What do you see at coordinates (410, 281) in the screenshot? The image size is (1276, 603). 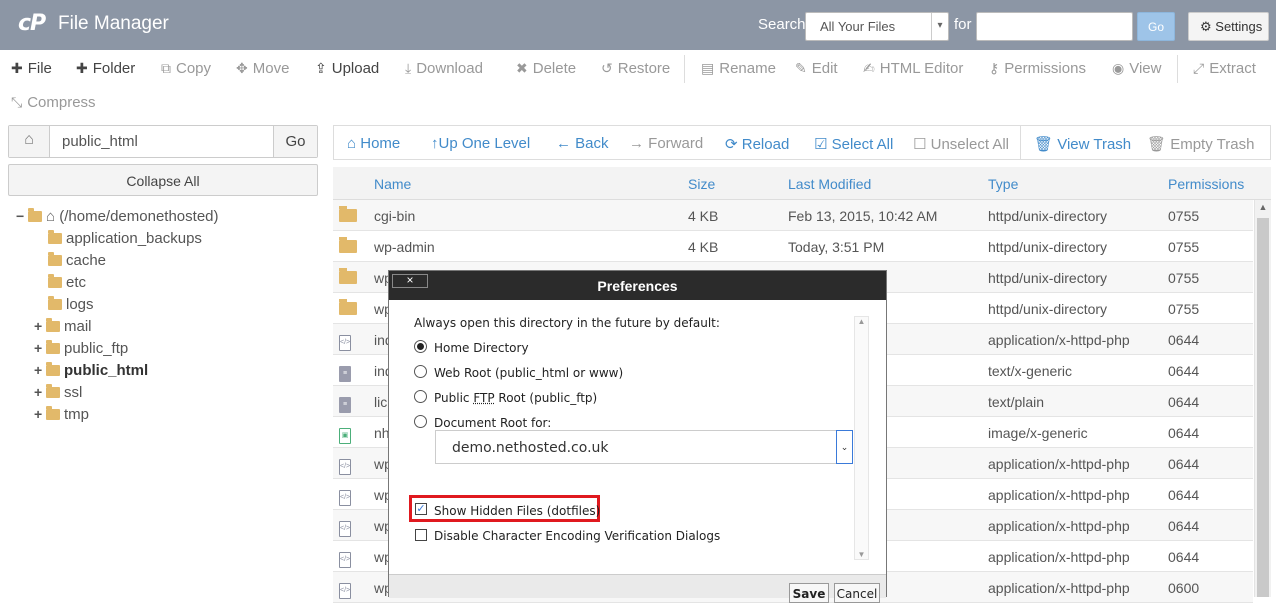 I see `close-icon: ×` at bounding box center [410, 281].